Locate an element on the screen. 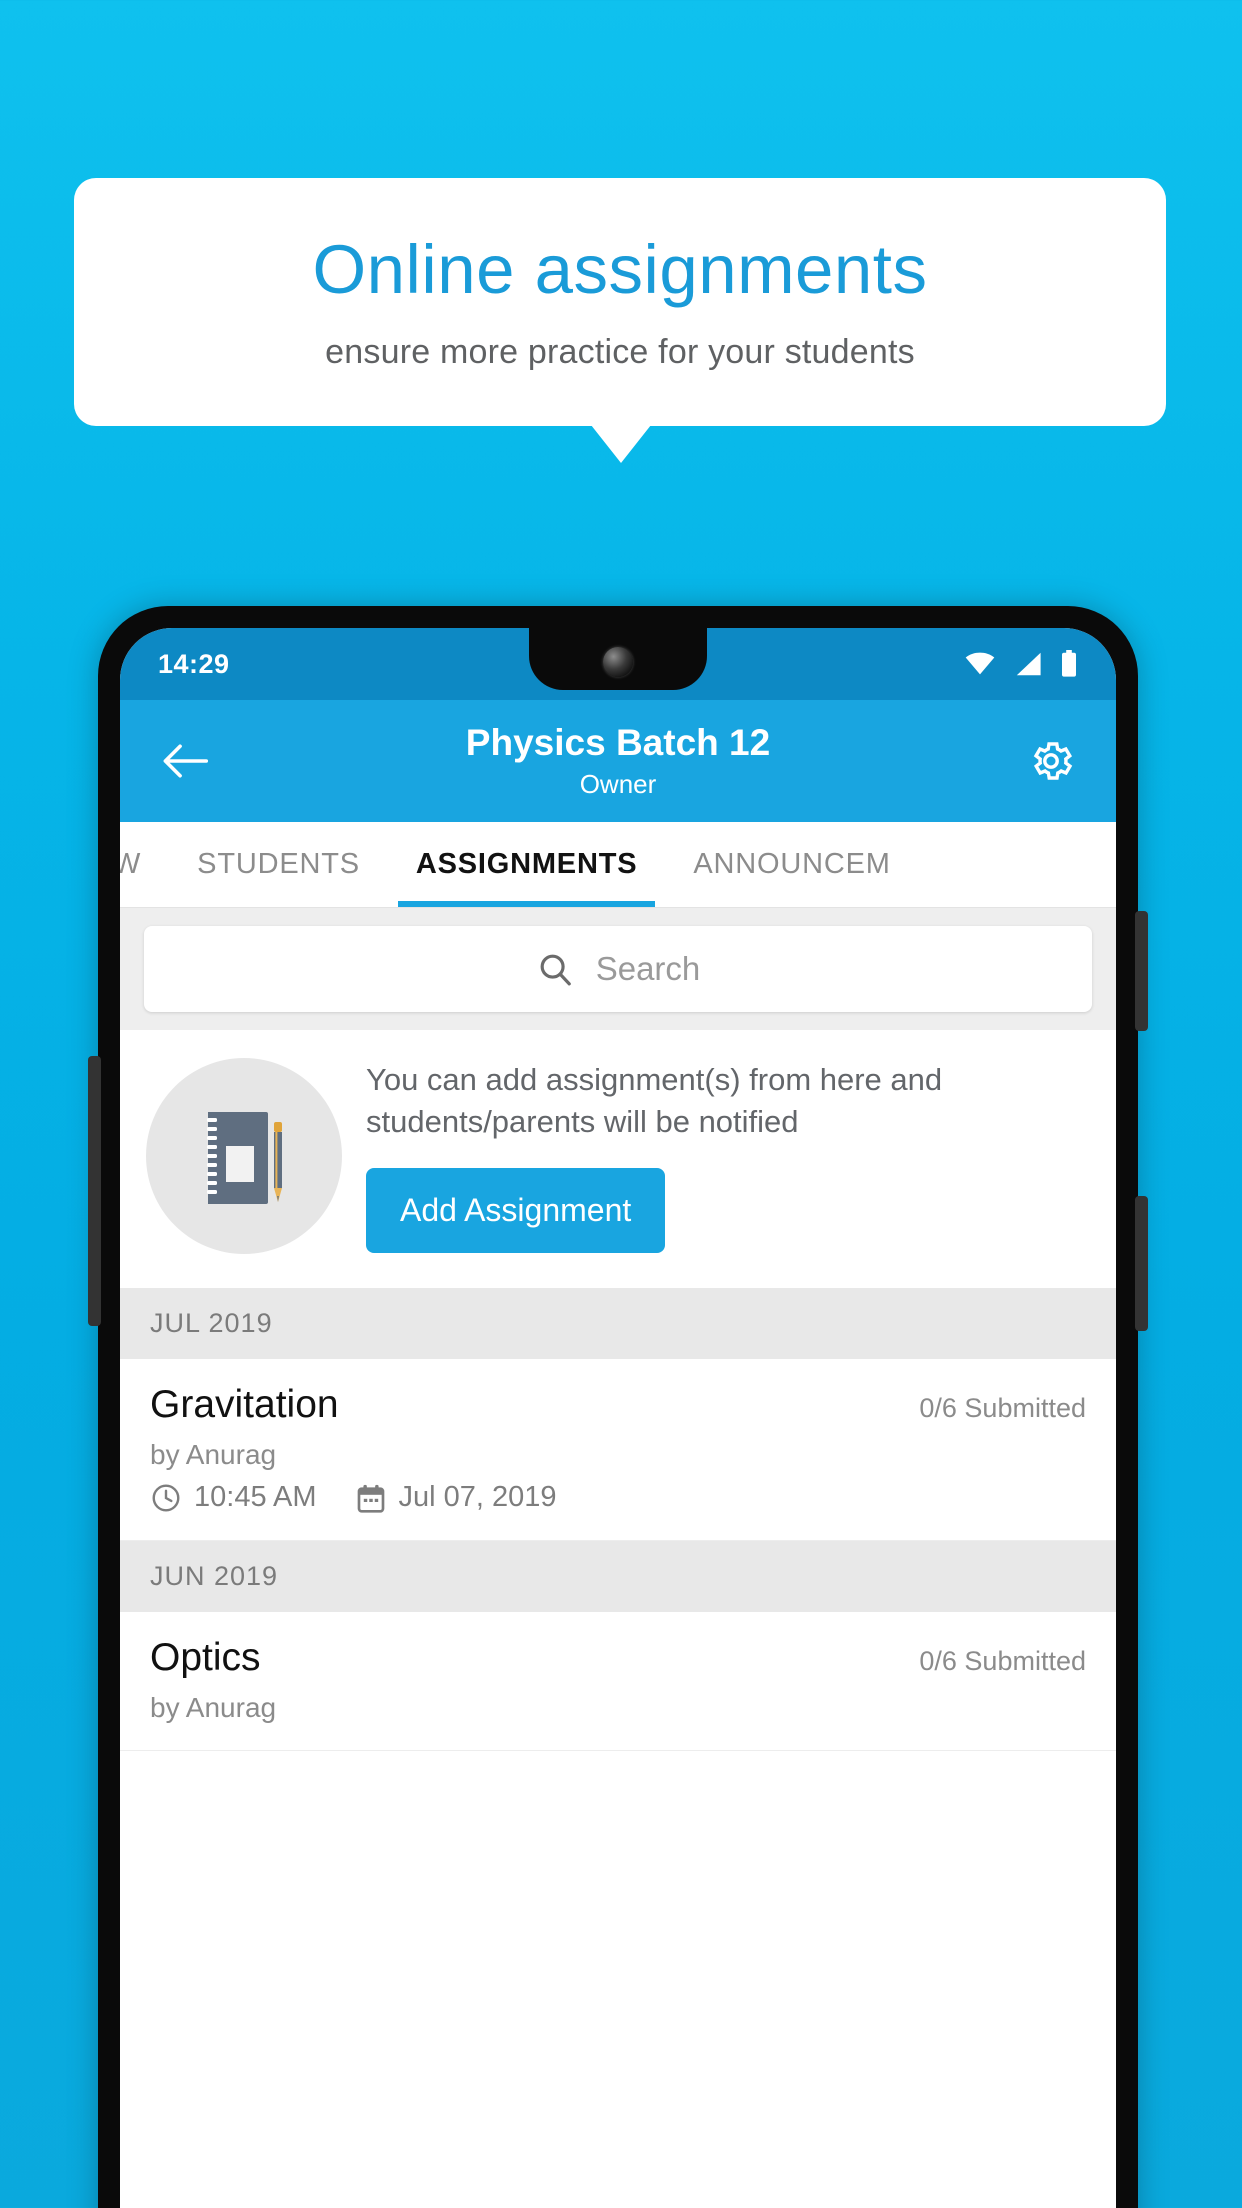  clock-icon is located at coordinates (166, 1498).